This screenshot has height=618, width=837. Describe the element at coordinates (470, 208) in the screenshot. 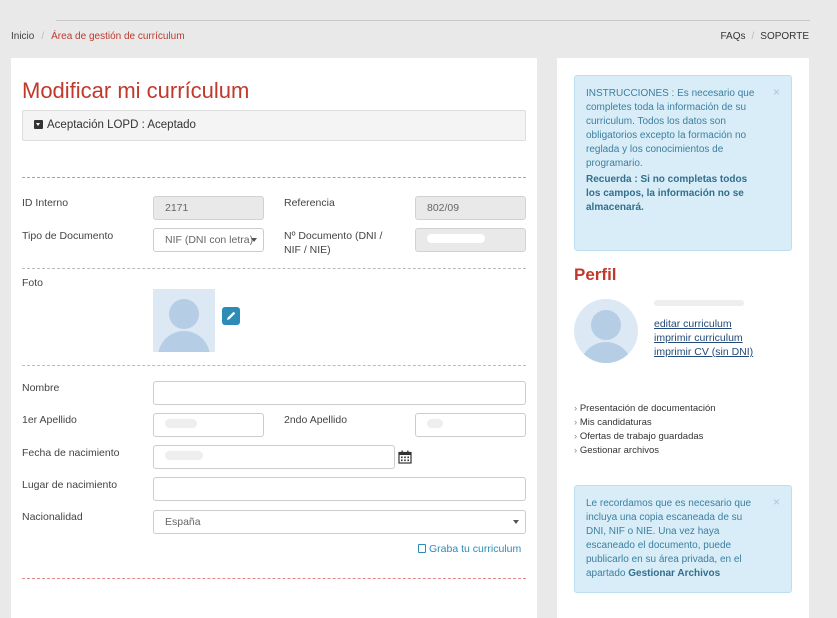

I see `reference-field: 802/09` at that location.